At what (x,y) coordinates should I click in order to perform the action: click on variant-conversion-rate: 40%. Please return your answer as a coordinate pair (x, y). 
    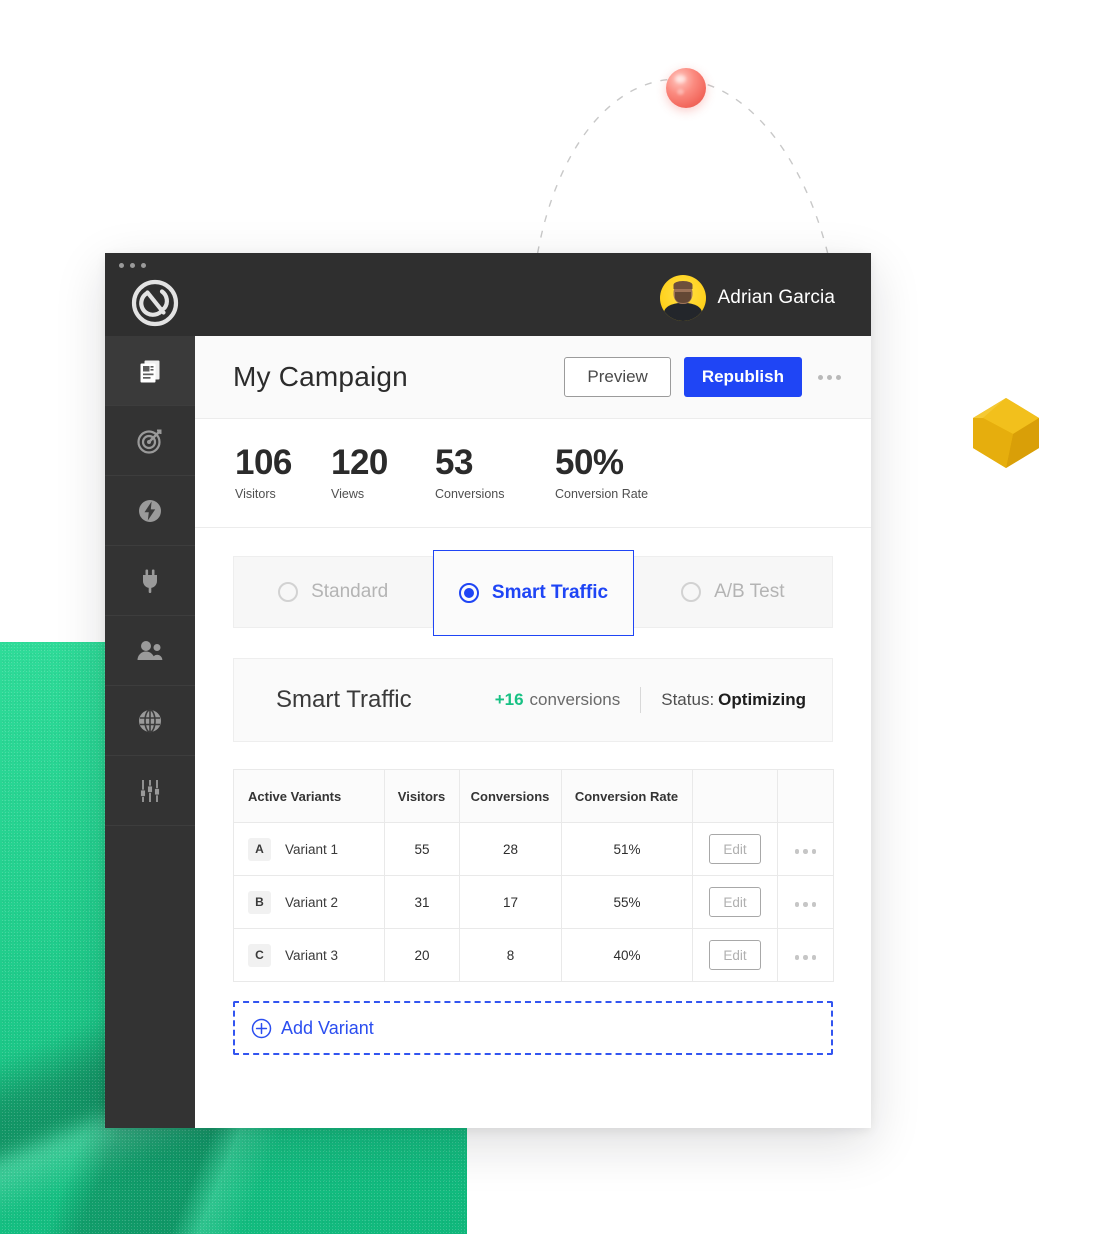
    Looking at the image, I should click on (627, 955).